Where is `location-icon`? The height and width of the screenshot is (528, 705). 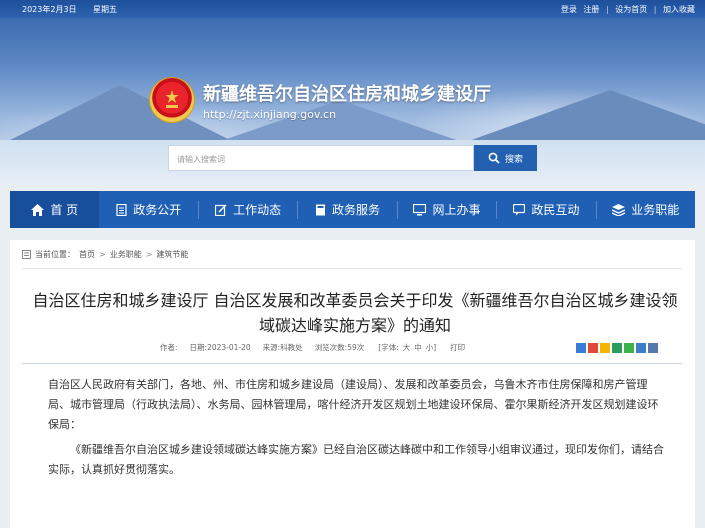 location-icon is located at coordinates (26, 254).